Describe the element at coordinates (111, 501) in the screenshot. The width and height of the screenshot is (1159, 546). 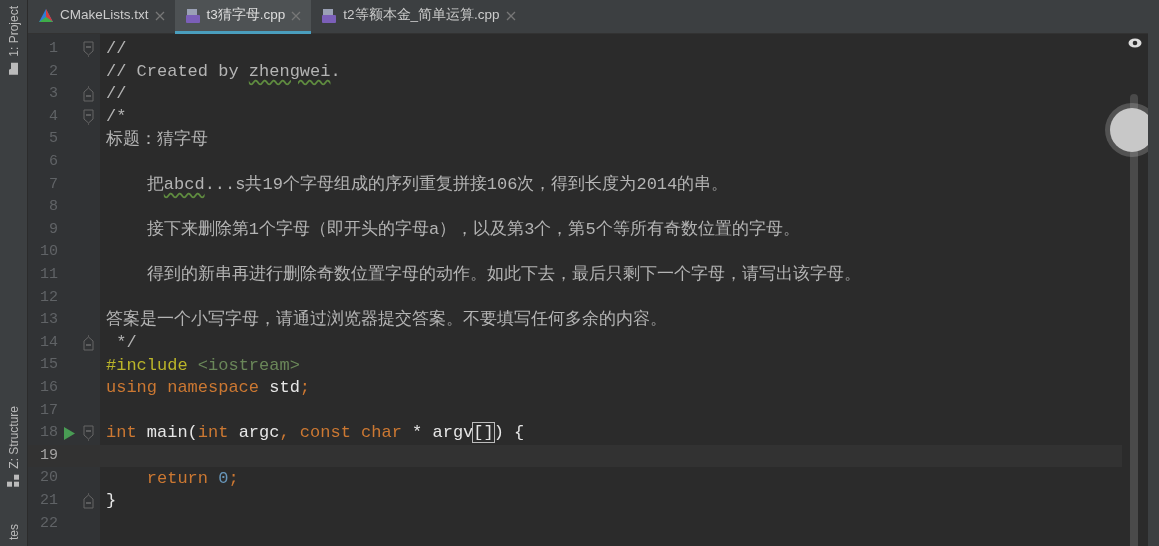
I see `code-line: }` at that location.